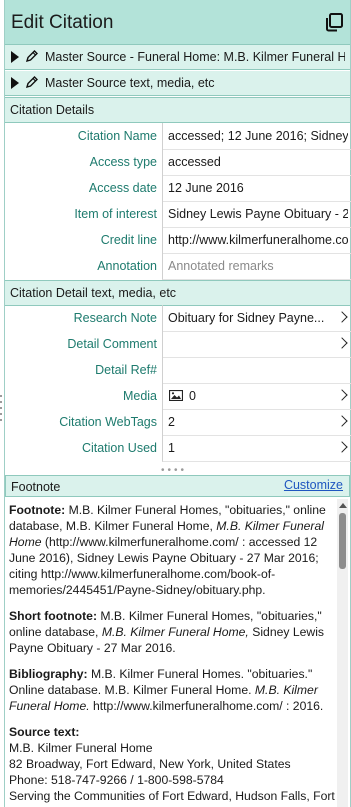  I want to click on media-field: 0, so click(256, 396).